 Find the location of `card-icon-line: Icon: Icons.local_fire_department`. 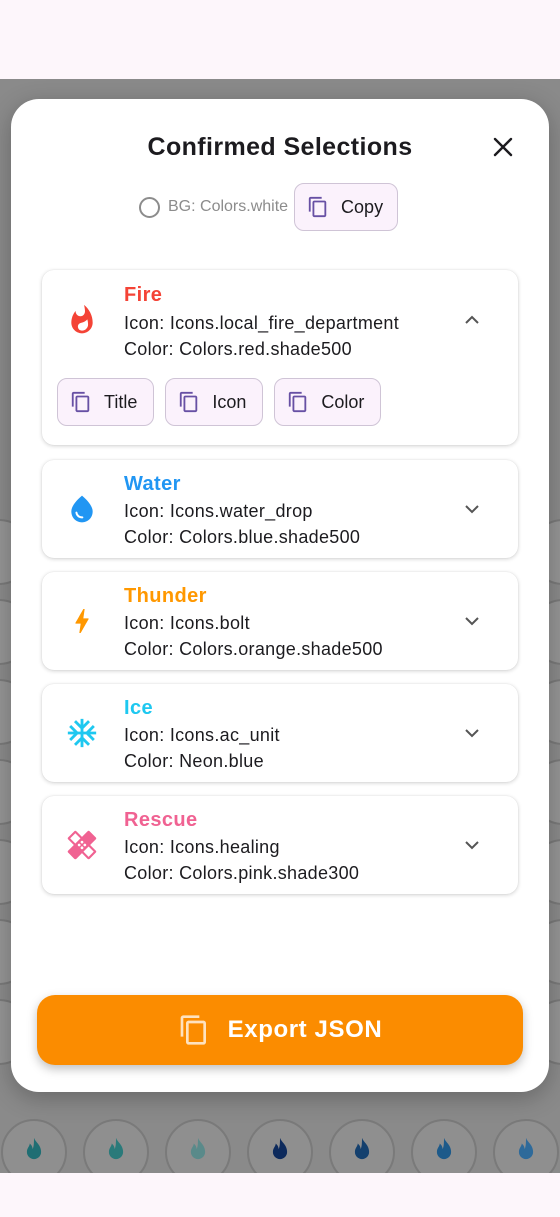

card-icon-line: Icon: Icons.local_fire_department is located at coordinates (262, 323).